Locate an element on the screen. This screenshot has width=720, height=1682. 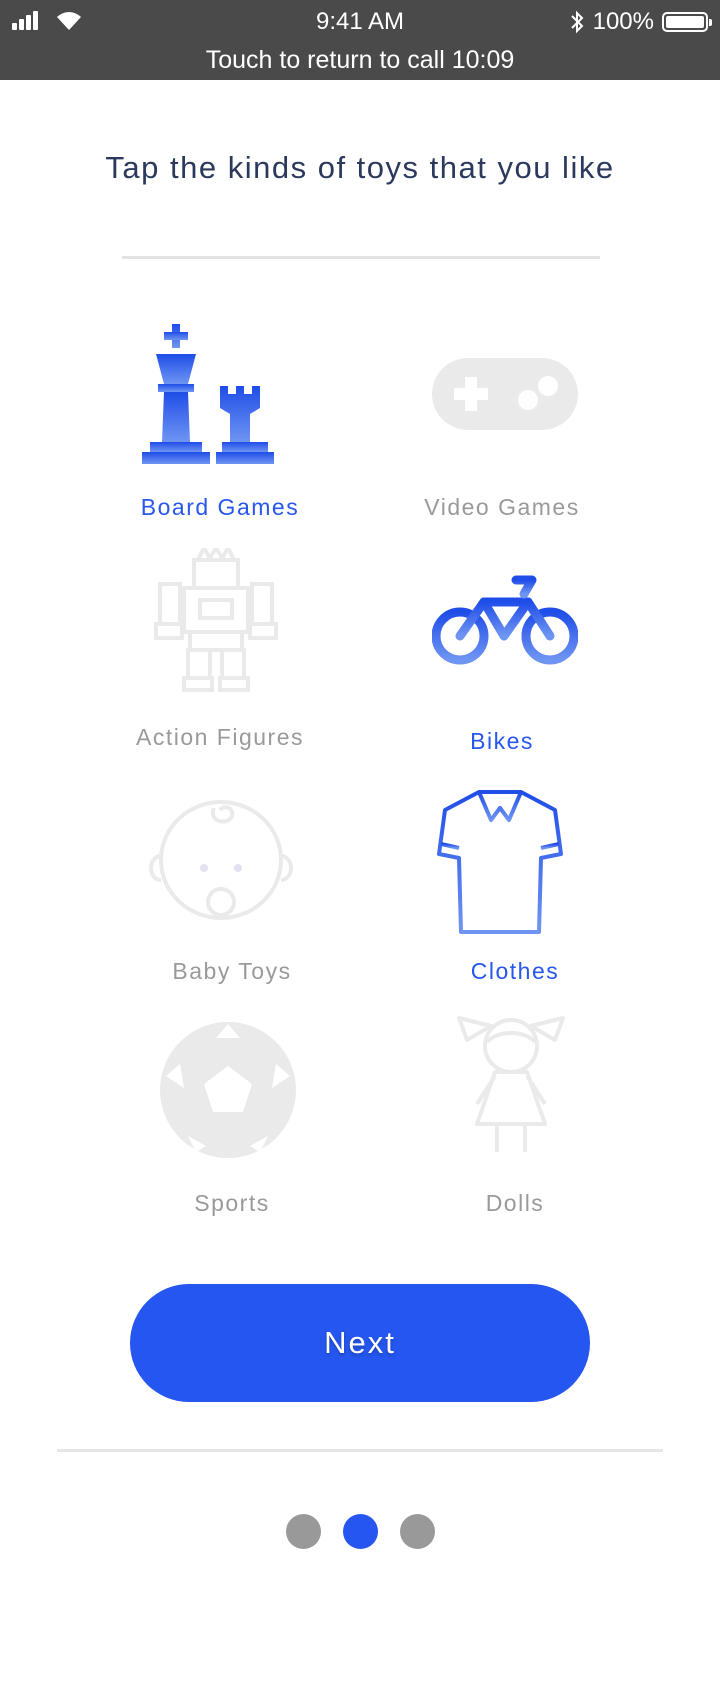
gamepad-icon is located at coordinates (505, 394).